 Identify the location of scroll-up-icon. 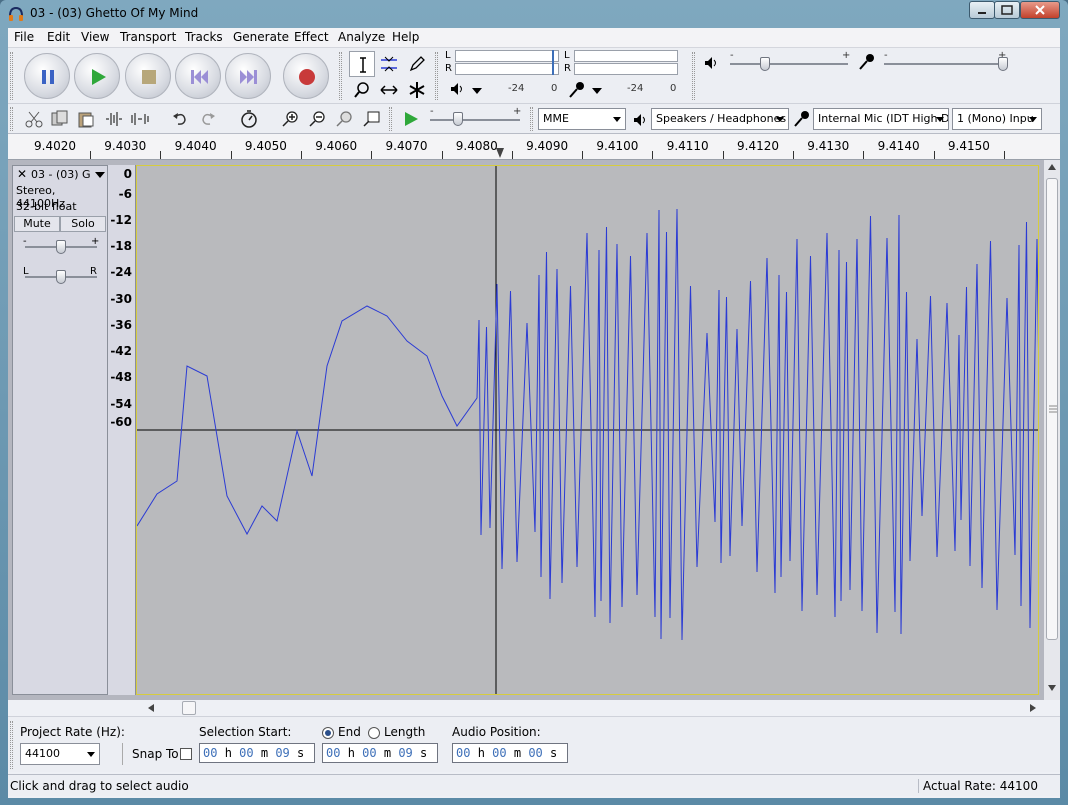
(1052, 167).